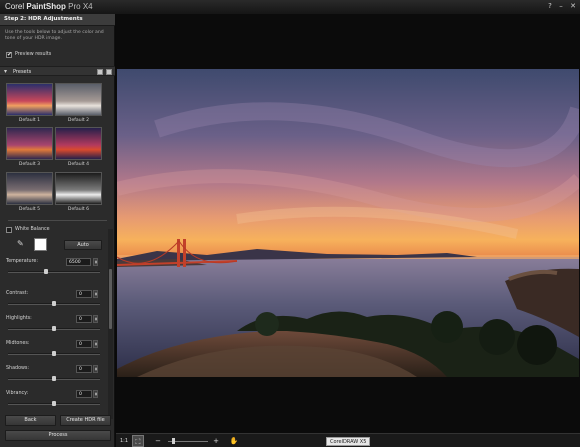 The width and height of the screenshot is (580, 447). I want to click on presets-section-header: ▾ Presets, so click(57, 71).